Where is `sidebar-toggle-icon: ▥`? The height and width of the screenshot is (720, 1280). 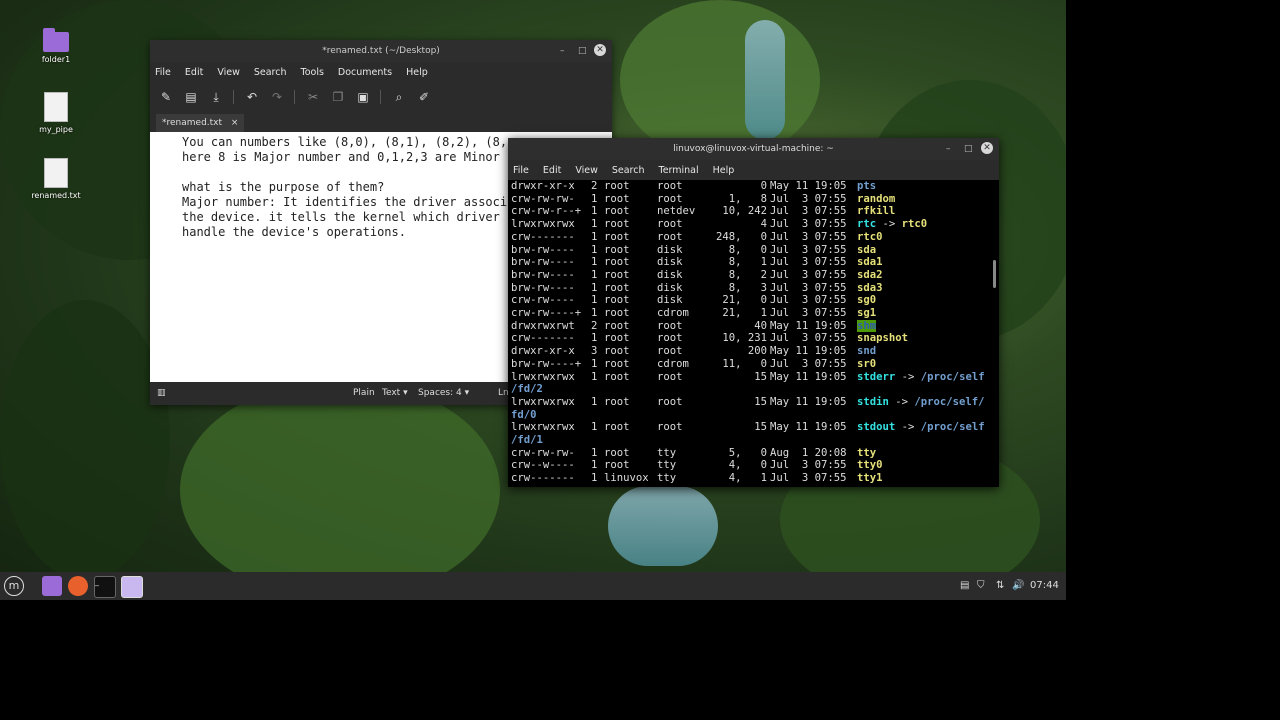 sidebar-toggle-icon: ▥ is located at coordinates (161, 393).